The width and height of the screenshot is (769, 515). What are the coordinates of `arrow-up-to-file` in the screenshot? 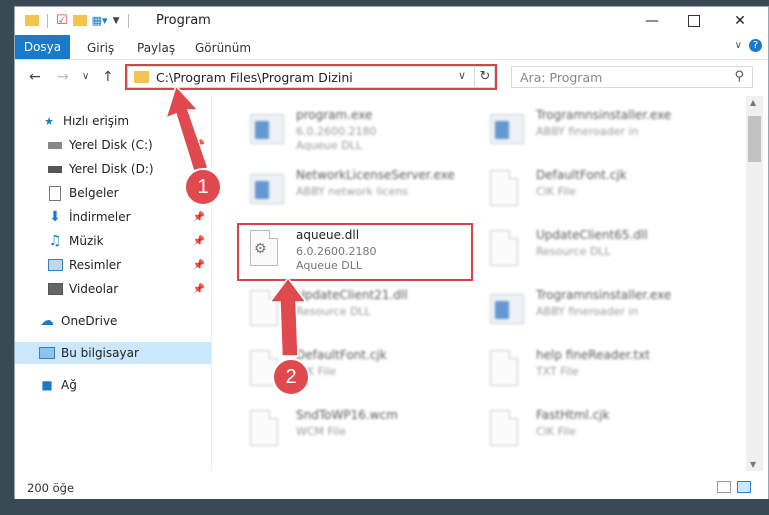 It's located at (288, 316).